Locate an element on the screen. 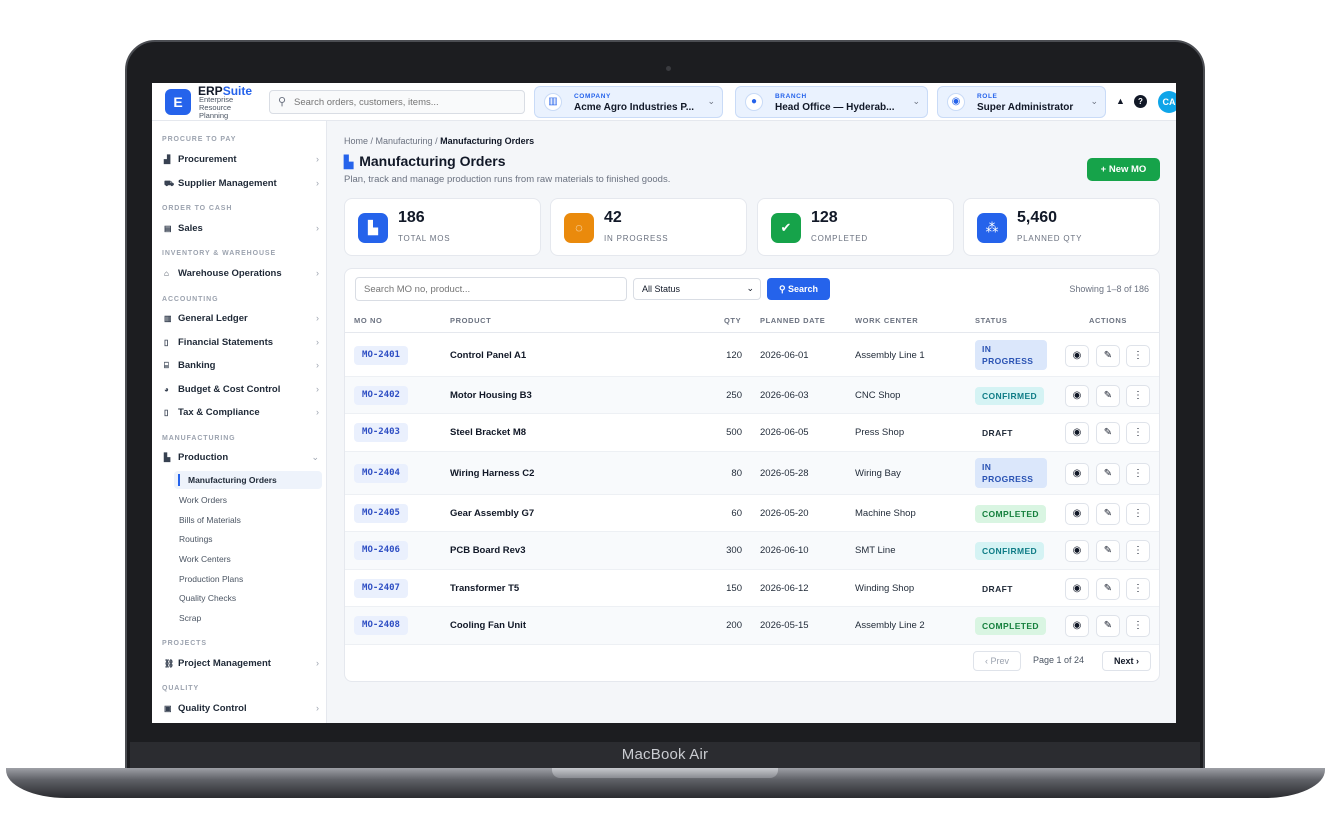  next-page-button: Next › is located at coordinates (1126, 661).